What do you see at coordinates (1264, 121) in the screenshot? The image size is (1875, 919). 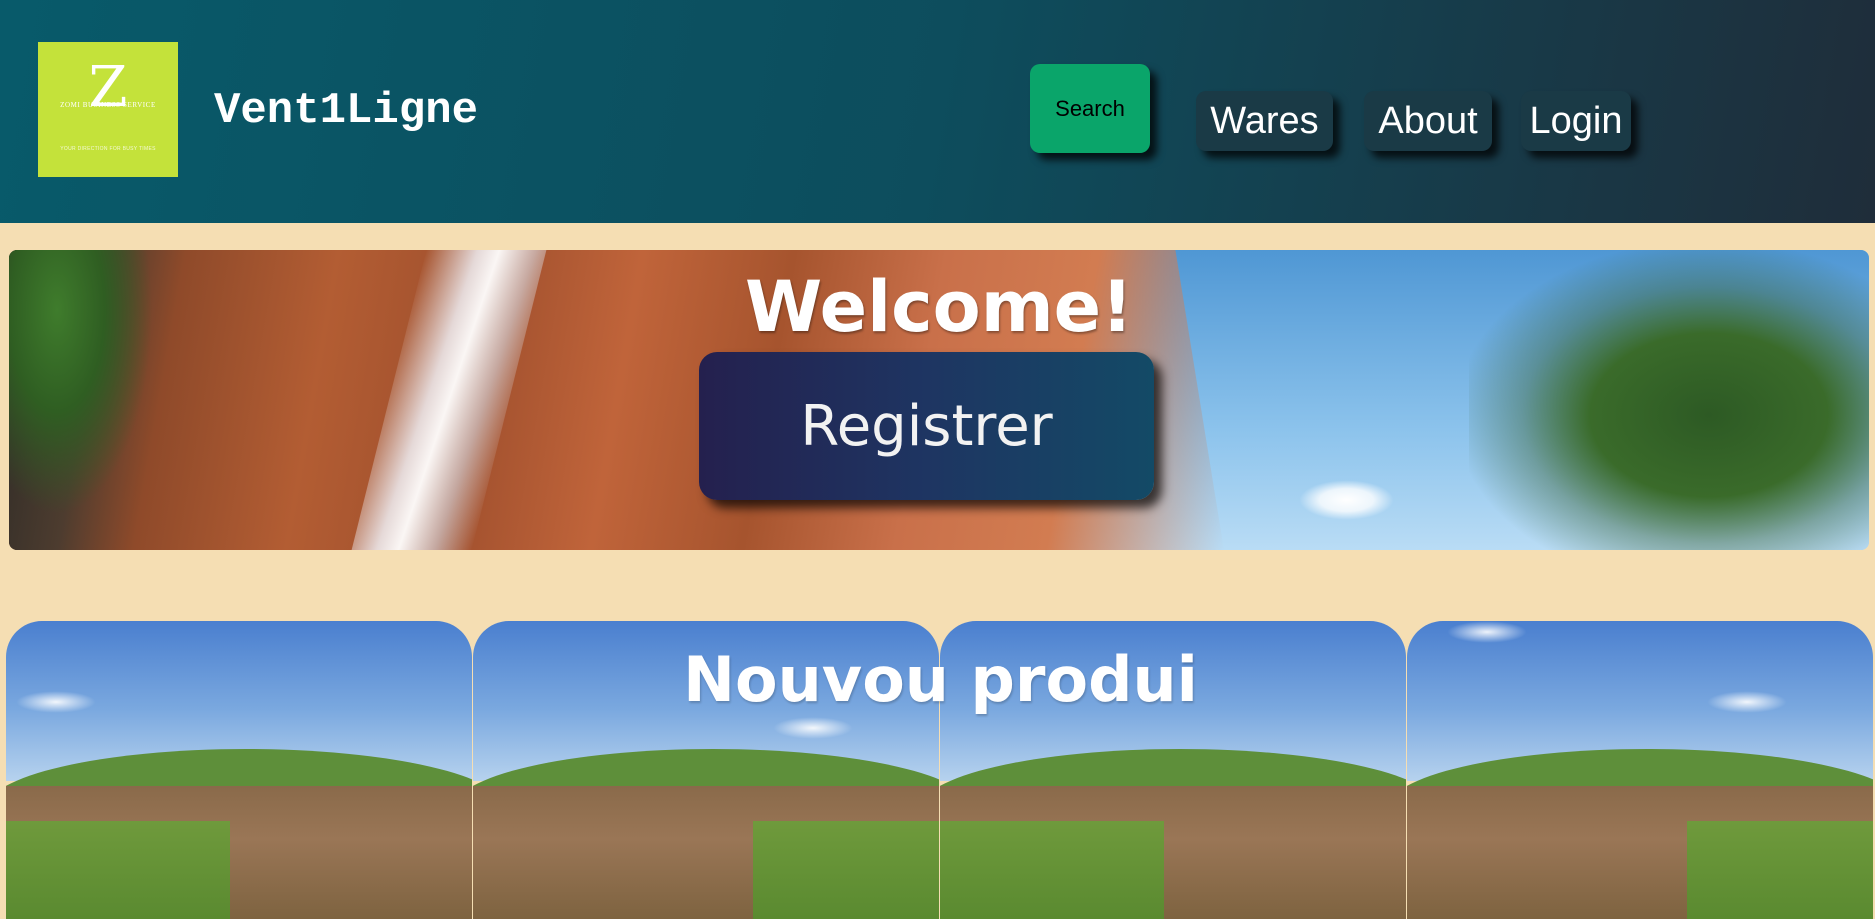 I see `nav-wares-button: Wares` at bounding box center [1264, 121].